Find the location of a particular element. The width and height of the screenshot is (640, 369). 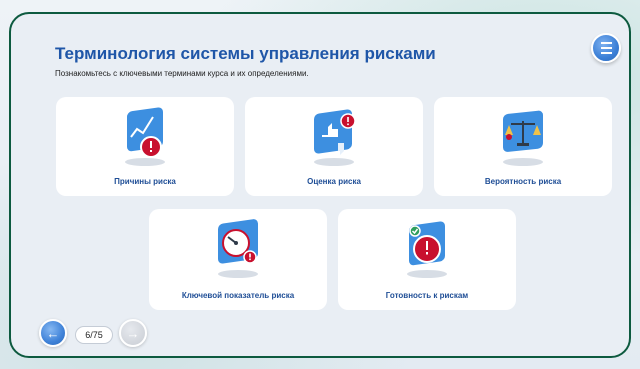

menu-button is located at coordinates (606, 48).